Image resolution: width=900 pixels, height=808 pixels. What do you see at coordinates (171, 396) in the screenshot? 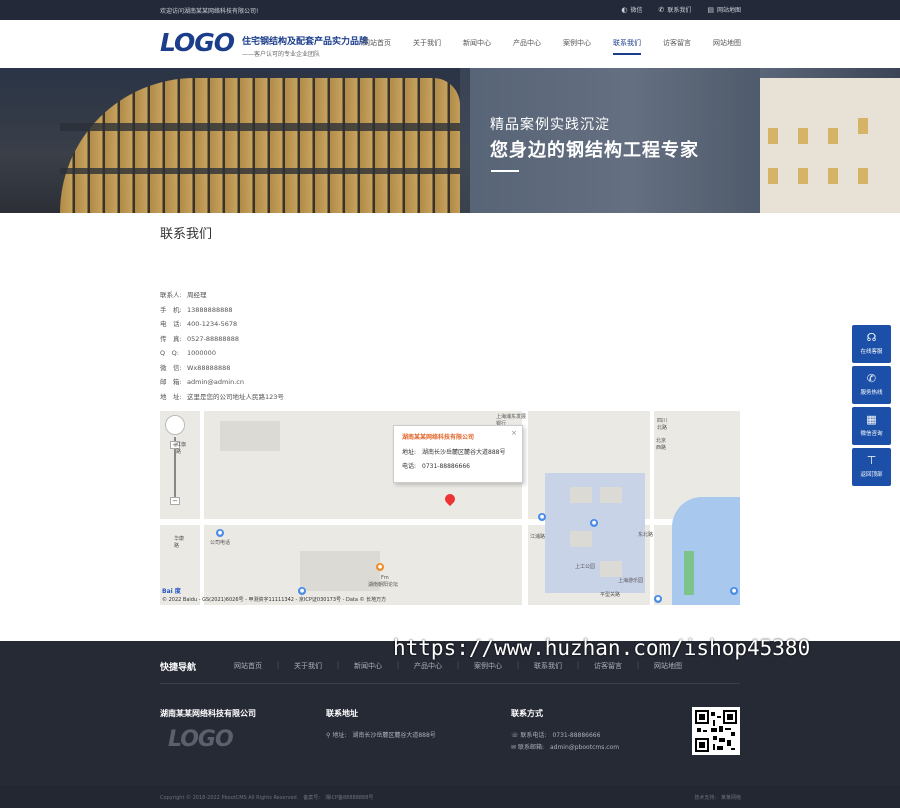
I see `contact-label: 地 址:` at bounding box center [171, 396].